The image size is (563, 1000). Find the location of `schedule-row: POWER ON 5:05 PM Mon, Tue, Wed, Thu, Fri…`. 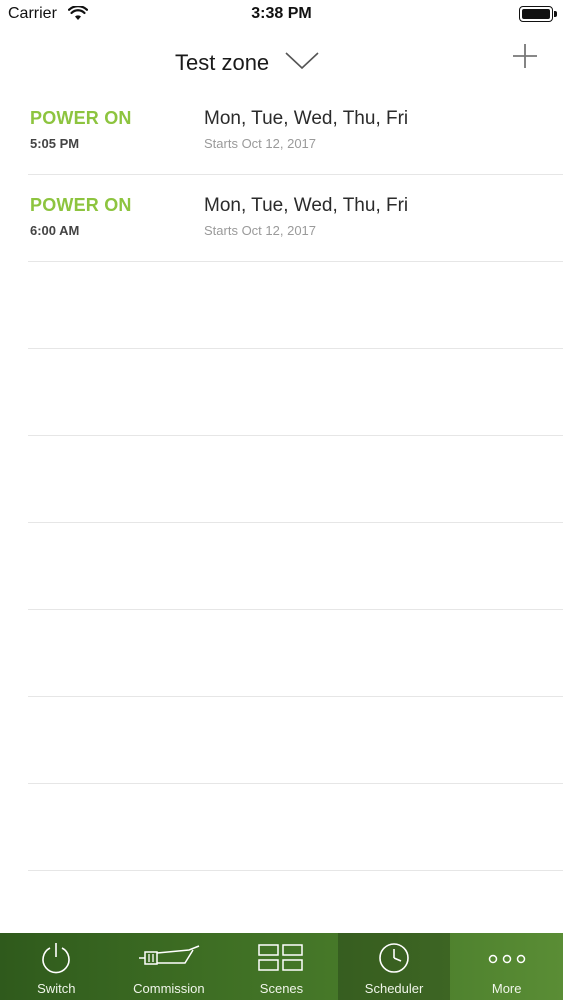

schedule-row: POWER ON 5:05 PM Mon, Tue, Wed, Thu, Fri… is located at coordinates (295, 131).